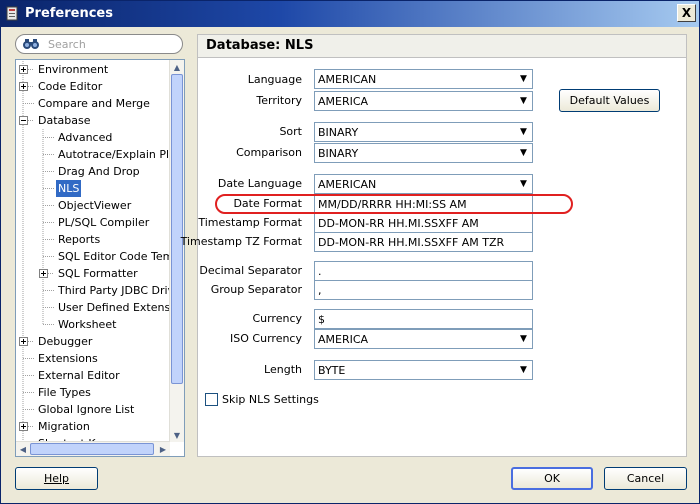  Describe the element at coordinates (85, 137) in the screenshot. I see `tree-item-label: Advanced` at that location.